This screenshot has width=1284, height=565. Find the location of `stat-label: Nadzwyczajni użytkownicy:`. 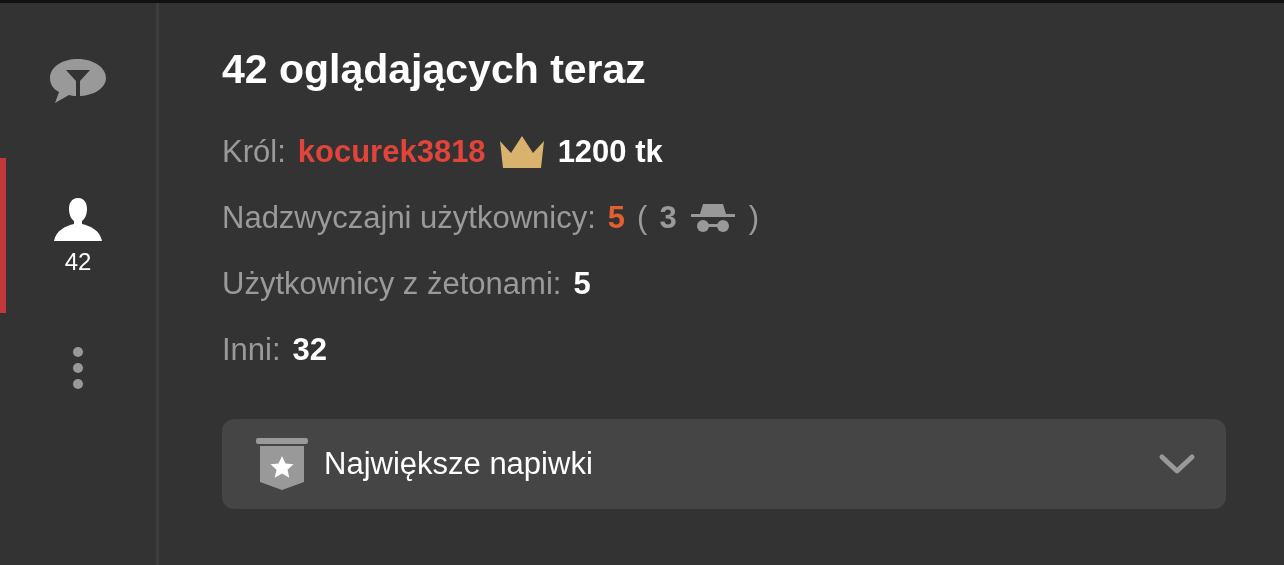

stat-label: Nadzwyczajni użytkownicy: is located at coordinates (409, 218).